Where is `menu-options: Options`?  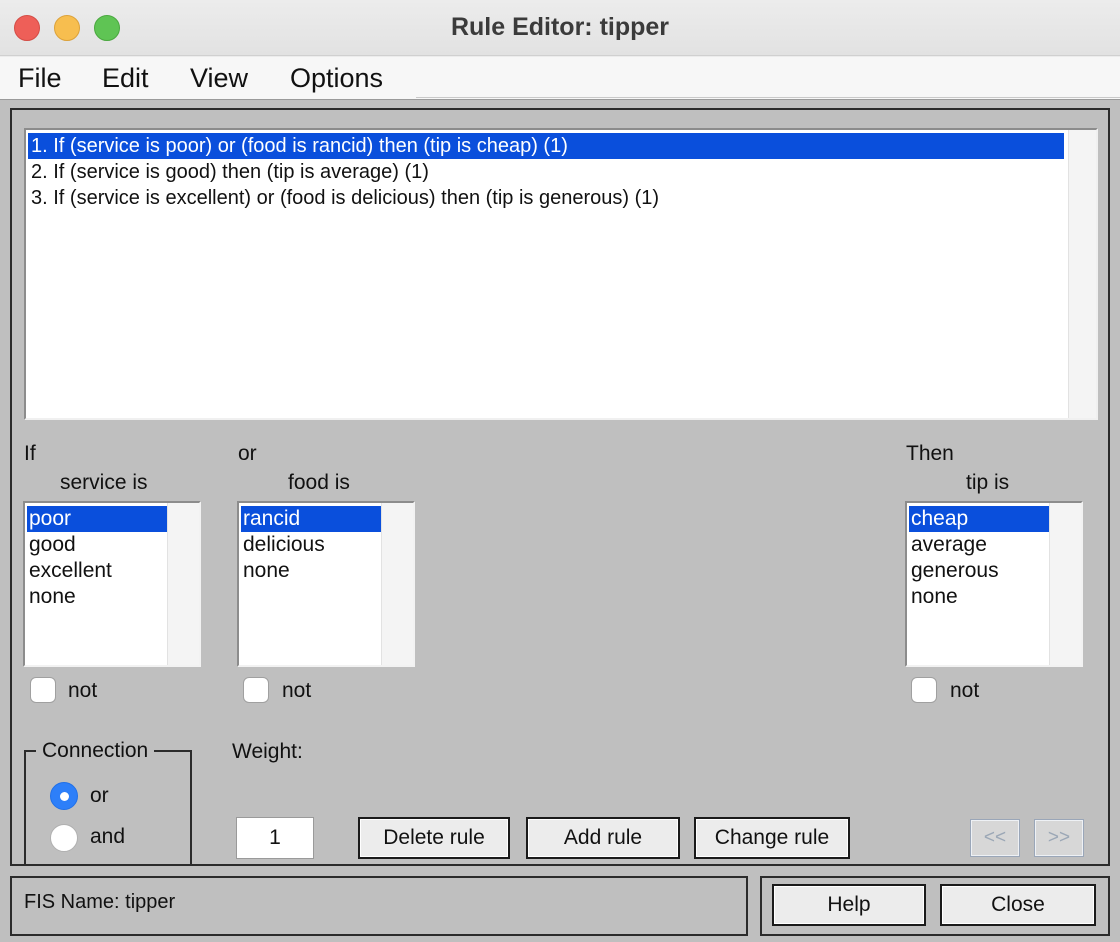
menu-options: Options is located at coordinates (336, 78).